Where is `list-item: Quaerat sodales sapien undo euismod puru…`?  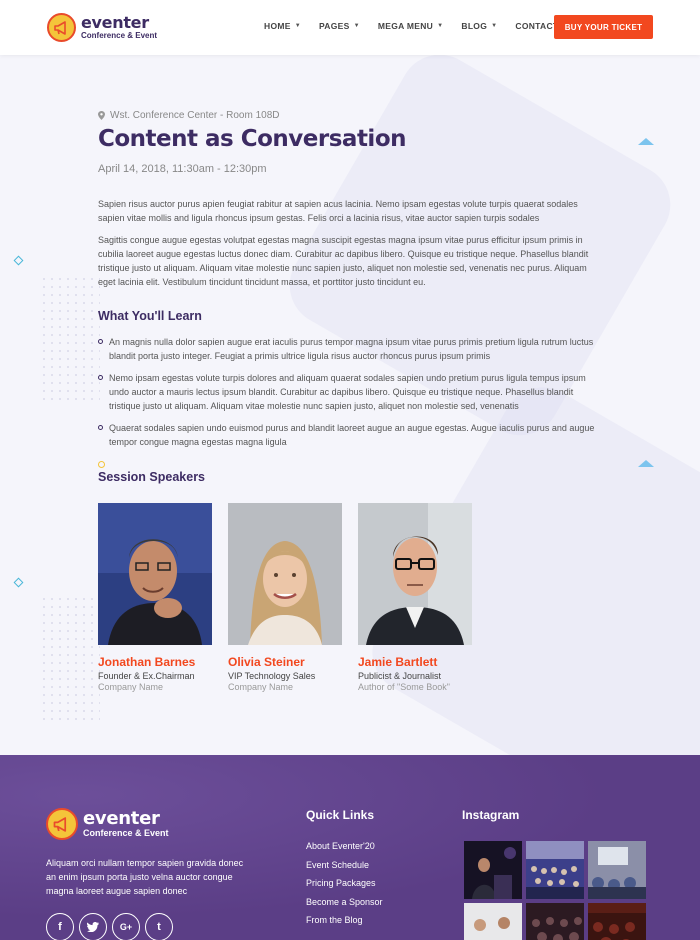
list-item: Quaerat sodales sapien undo euismod puru… is located at coordinates (350, 435).